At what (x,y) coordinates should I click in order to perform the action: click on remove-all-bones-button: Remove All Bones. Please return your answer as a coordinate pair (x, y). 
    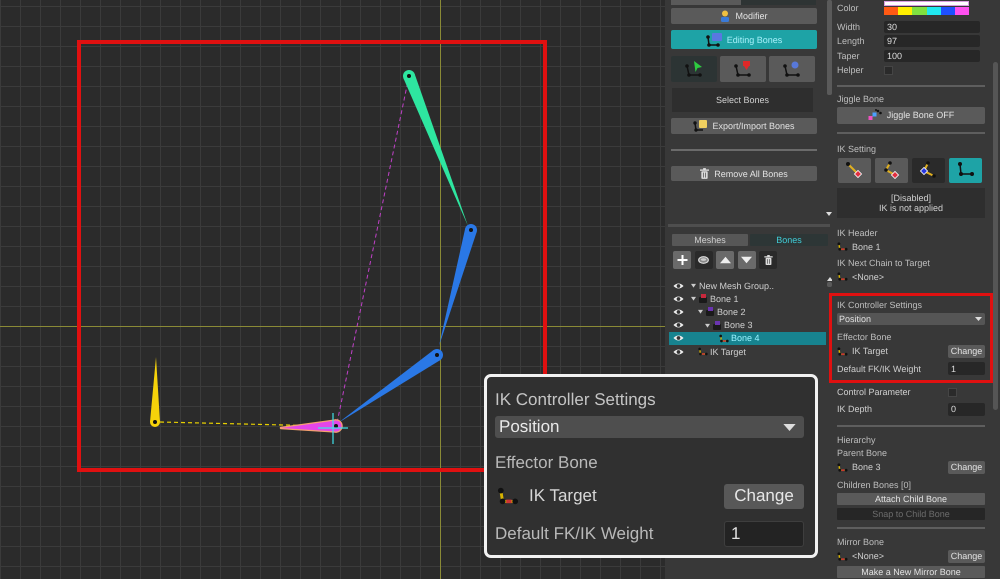
    Looking at the image, I should click on (744, 173).